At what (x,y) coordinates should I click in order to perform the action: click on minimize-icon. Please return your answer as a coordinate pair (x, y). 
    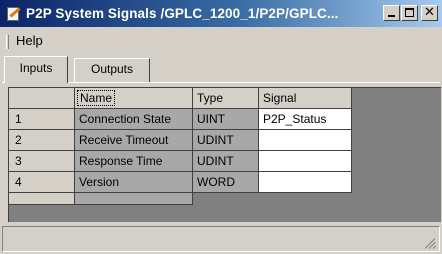
    Looking at the image, I should click on (391, 16).